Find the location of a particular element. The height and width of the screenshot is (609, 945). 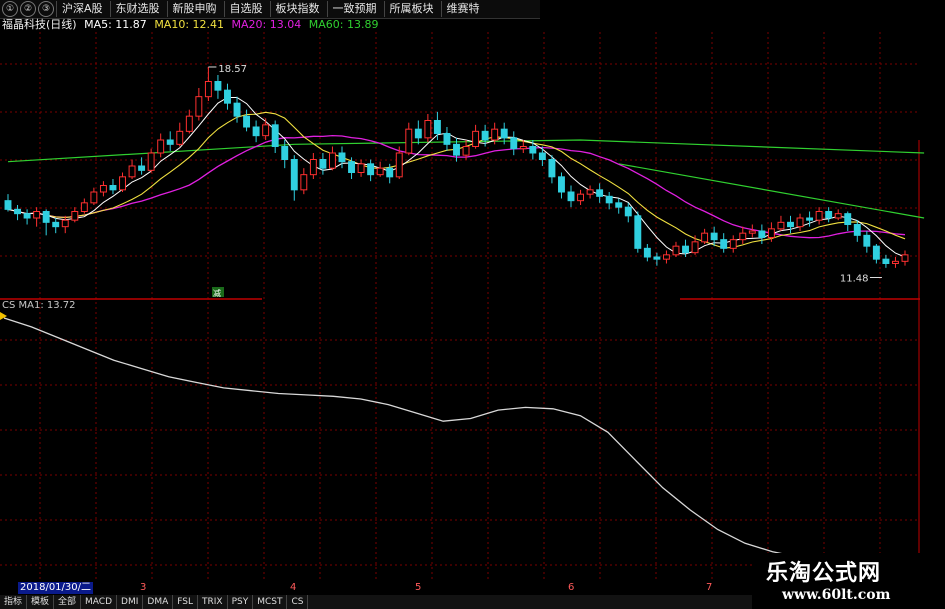

tab-mcst: MCST is located at coordinates (270, 602).